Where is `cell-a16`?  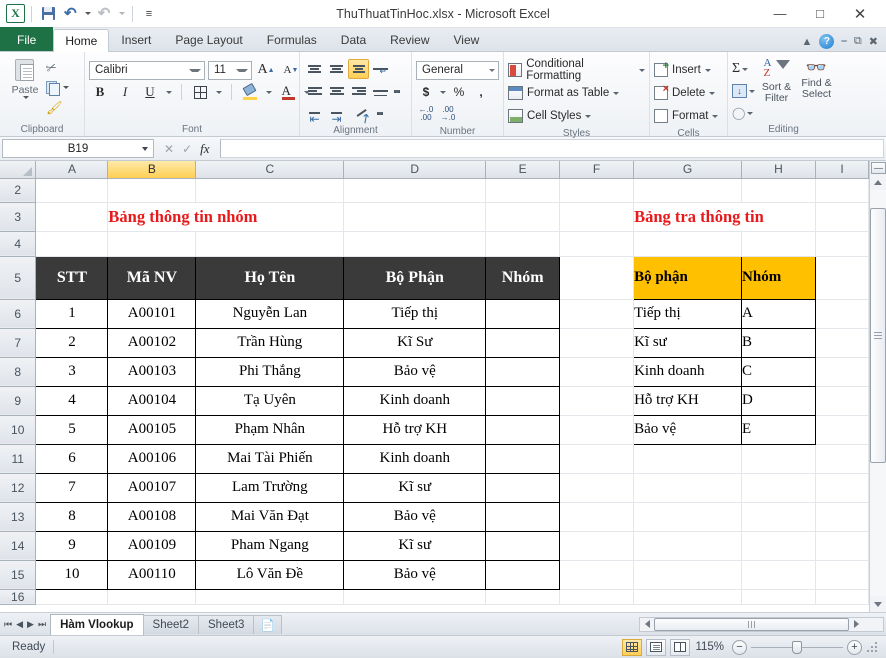
cell-a16 is located at coordinates (72, 597).